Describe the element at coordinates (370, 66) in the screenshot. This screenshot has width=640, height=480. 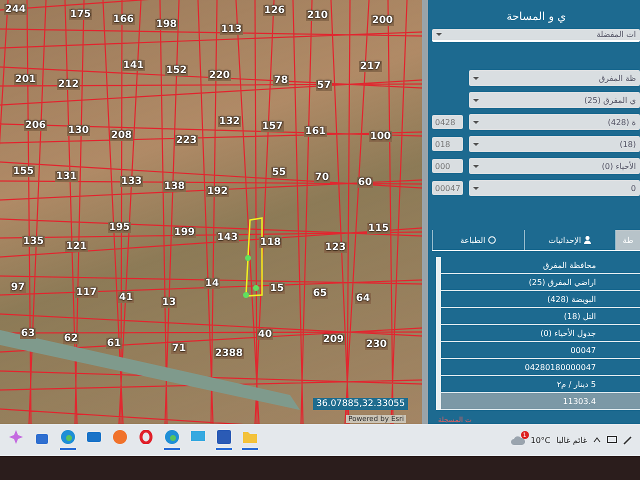
I see `parcel-number: 217` at that location.